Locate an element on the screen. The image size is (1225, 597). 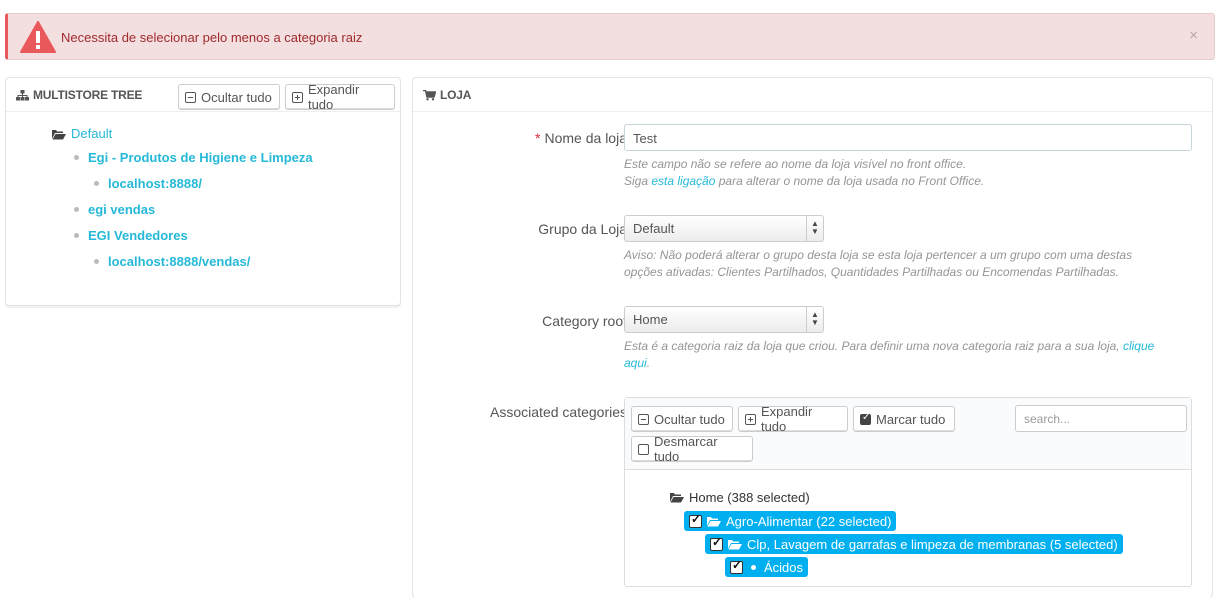
shop-group-value: Default is located at coordinates (654, 228).